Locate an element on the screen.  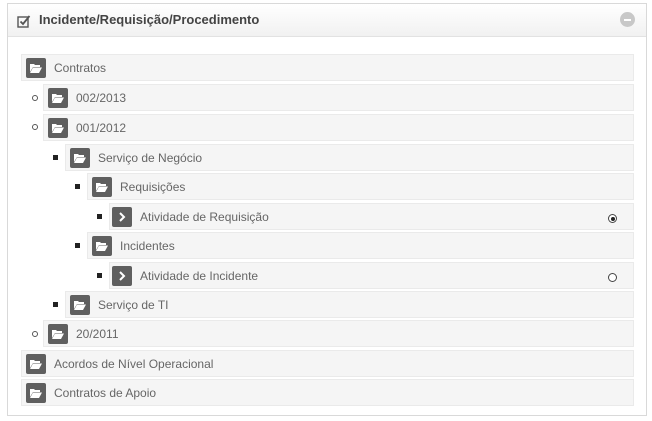
tree-node-label: Serviço de TI is located at coordinates (133, 304).